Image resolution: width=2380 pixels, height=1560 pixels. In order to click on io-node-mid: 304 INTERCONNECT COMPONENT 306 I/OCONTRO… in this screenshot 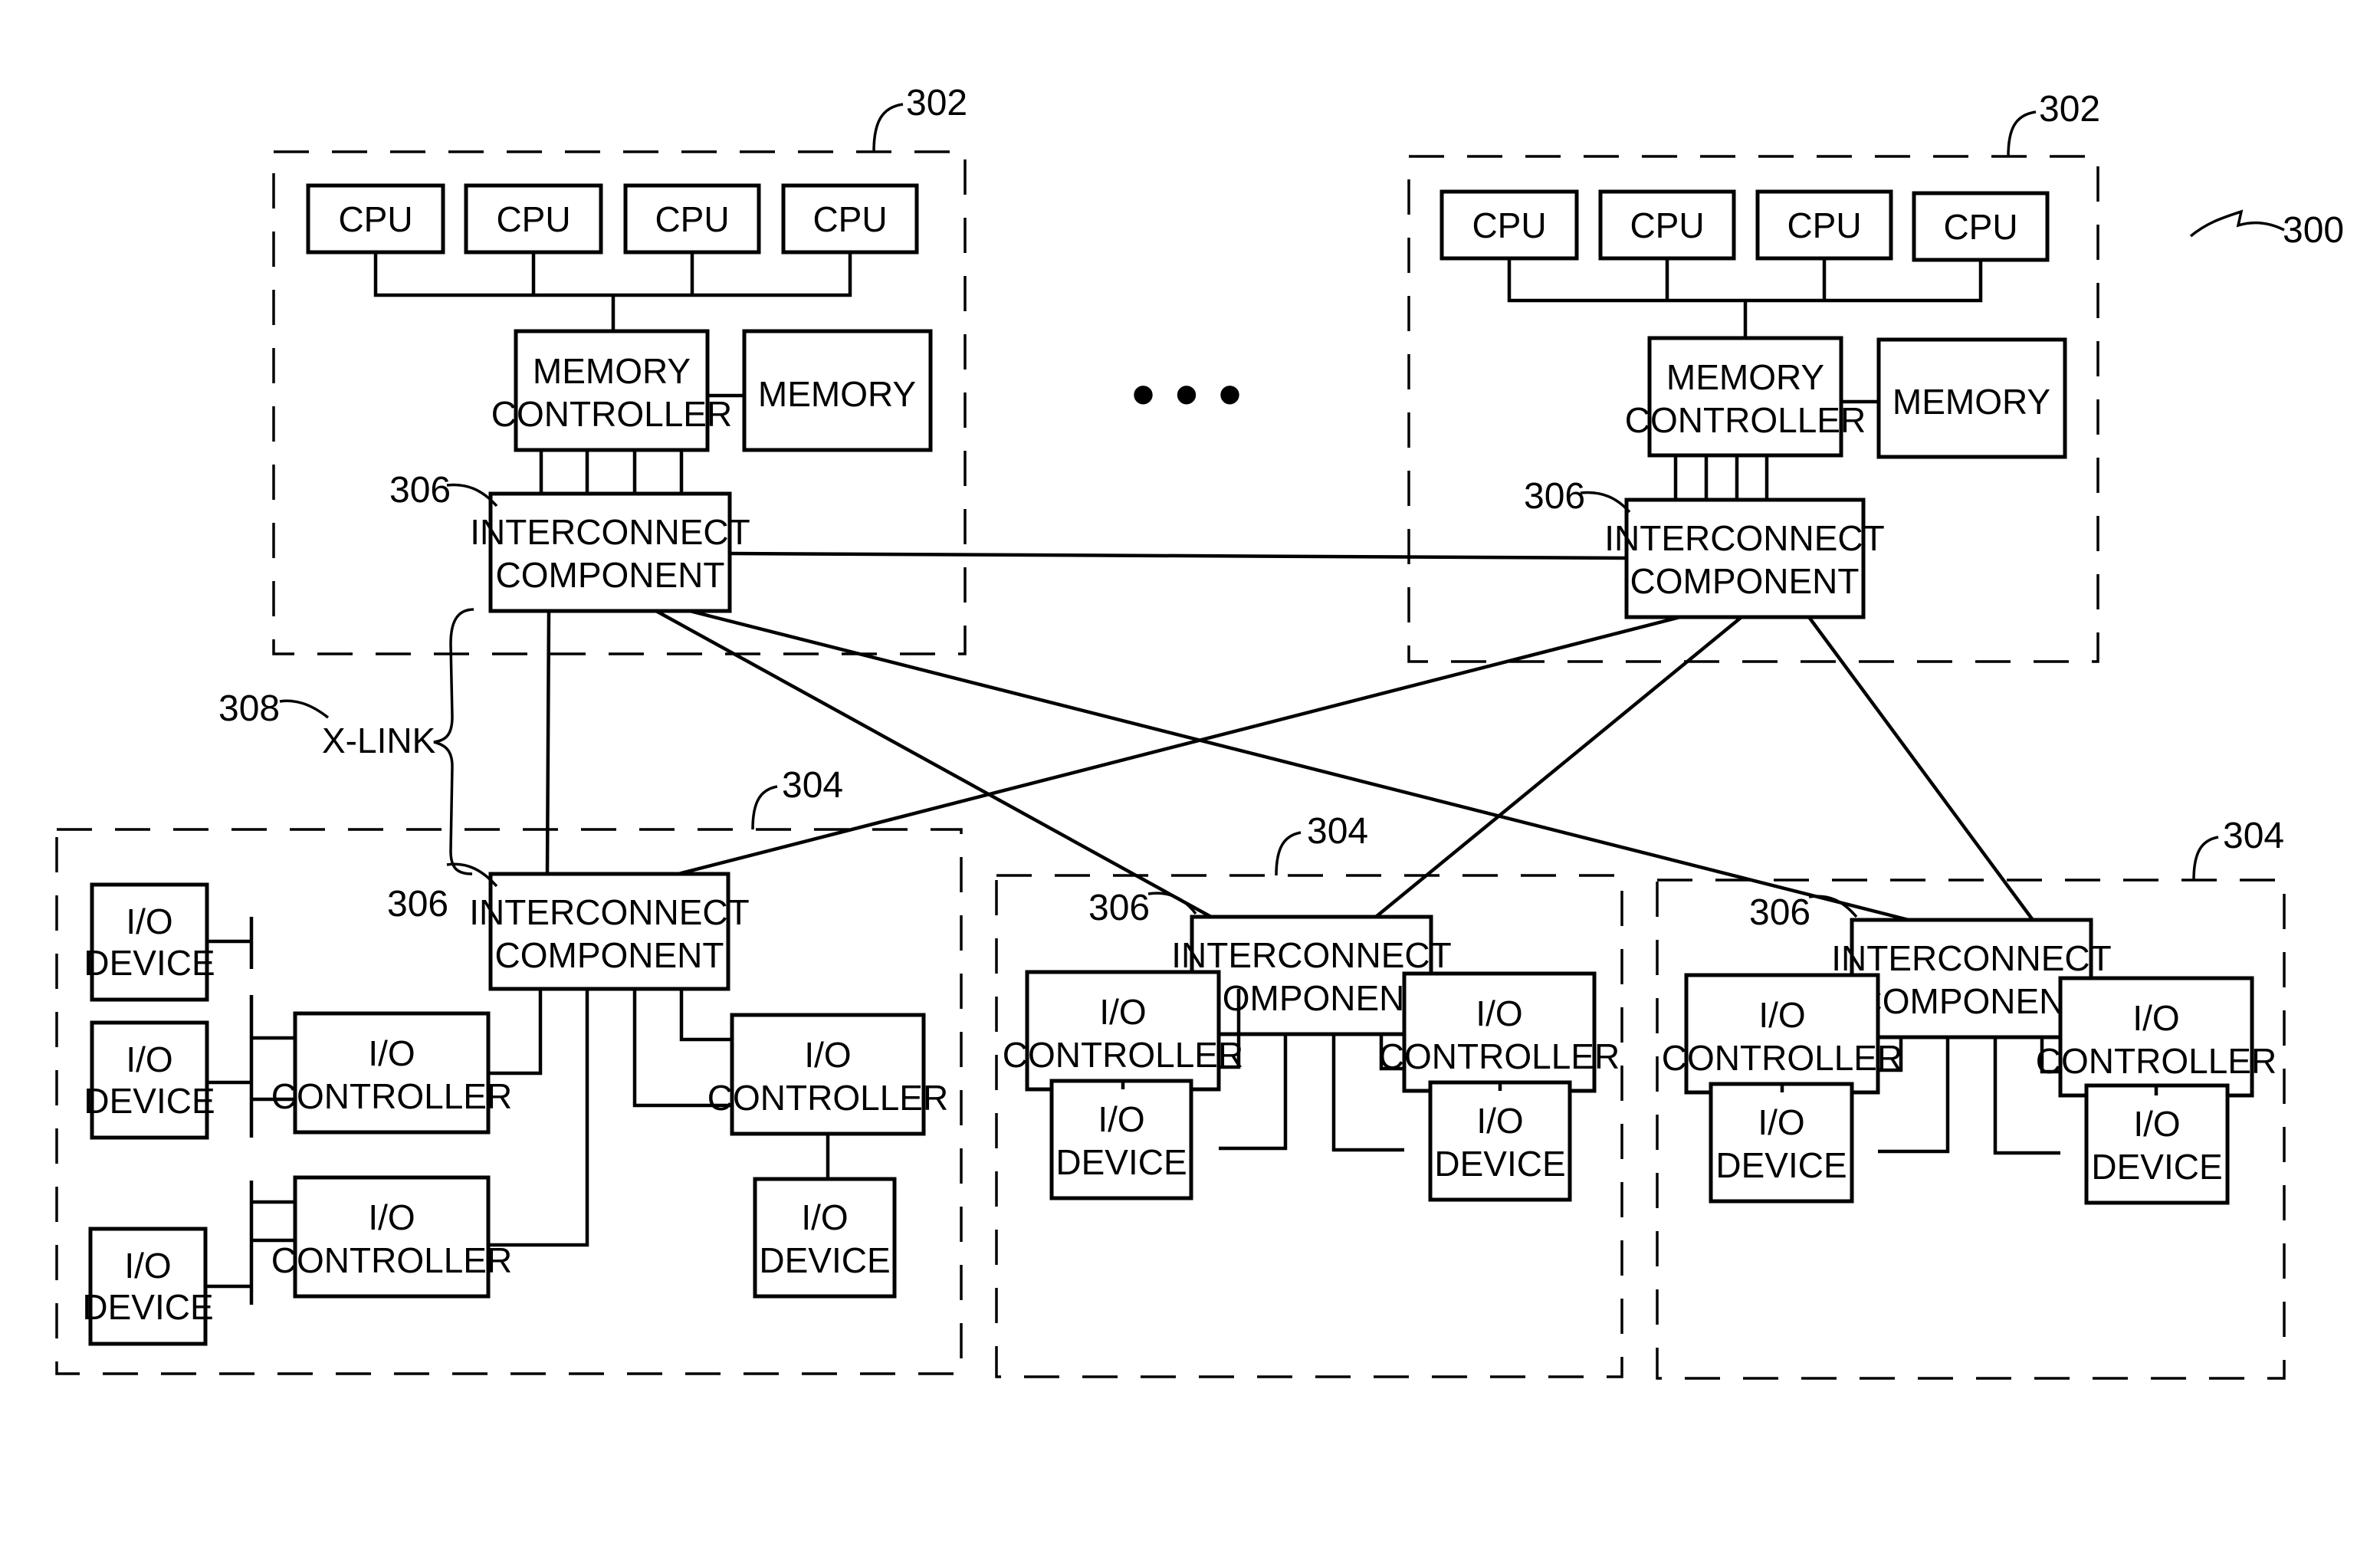, I will do `click(1309, 1094)`.